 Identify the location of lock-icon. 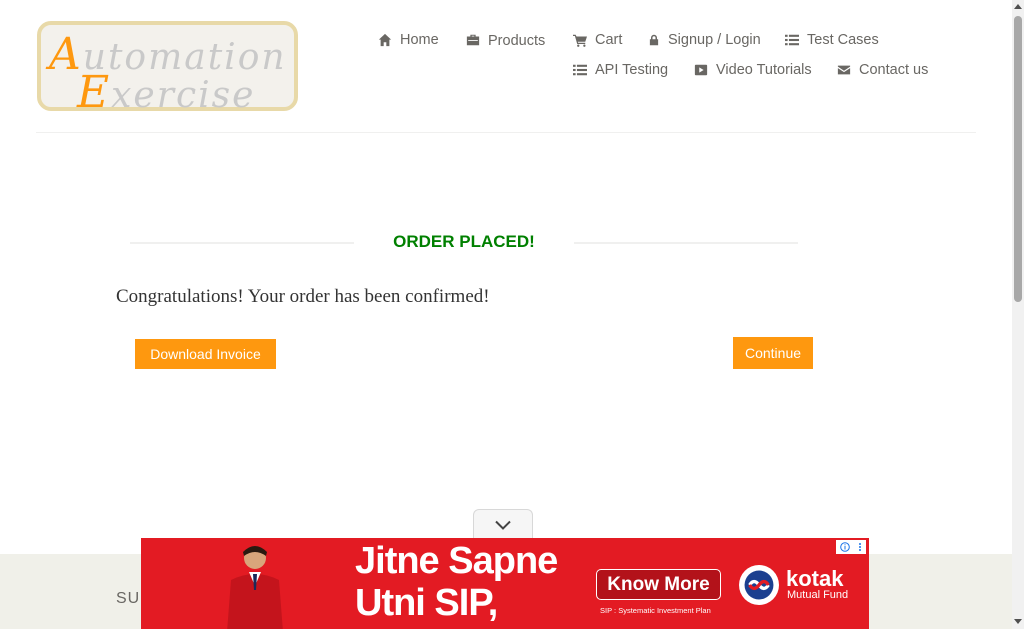
(654, 40).